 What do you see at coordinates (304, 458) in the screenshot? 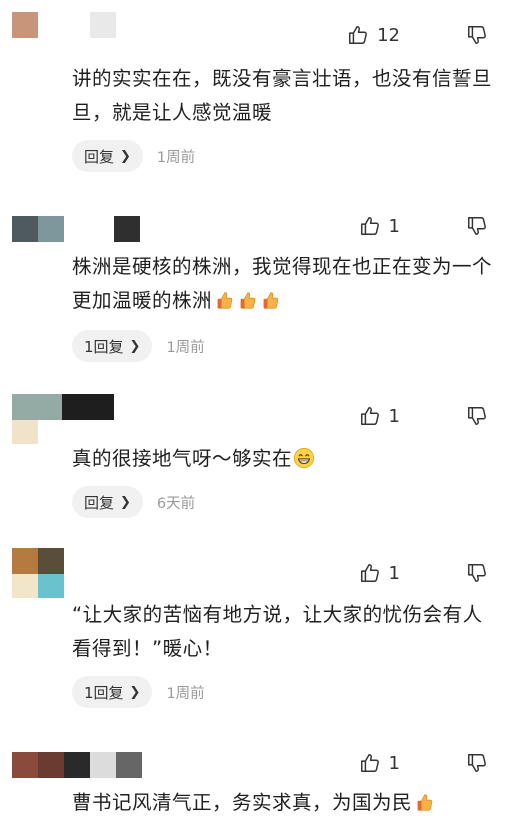
I see `grin-emoji` at bounding box center [304, 458].